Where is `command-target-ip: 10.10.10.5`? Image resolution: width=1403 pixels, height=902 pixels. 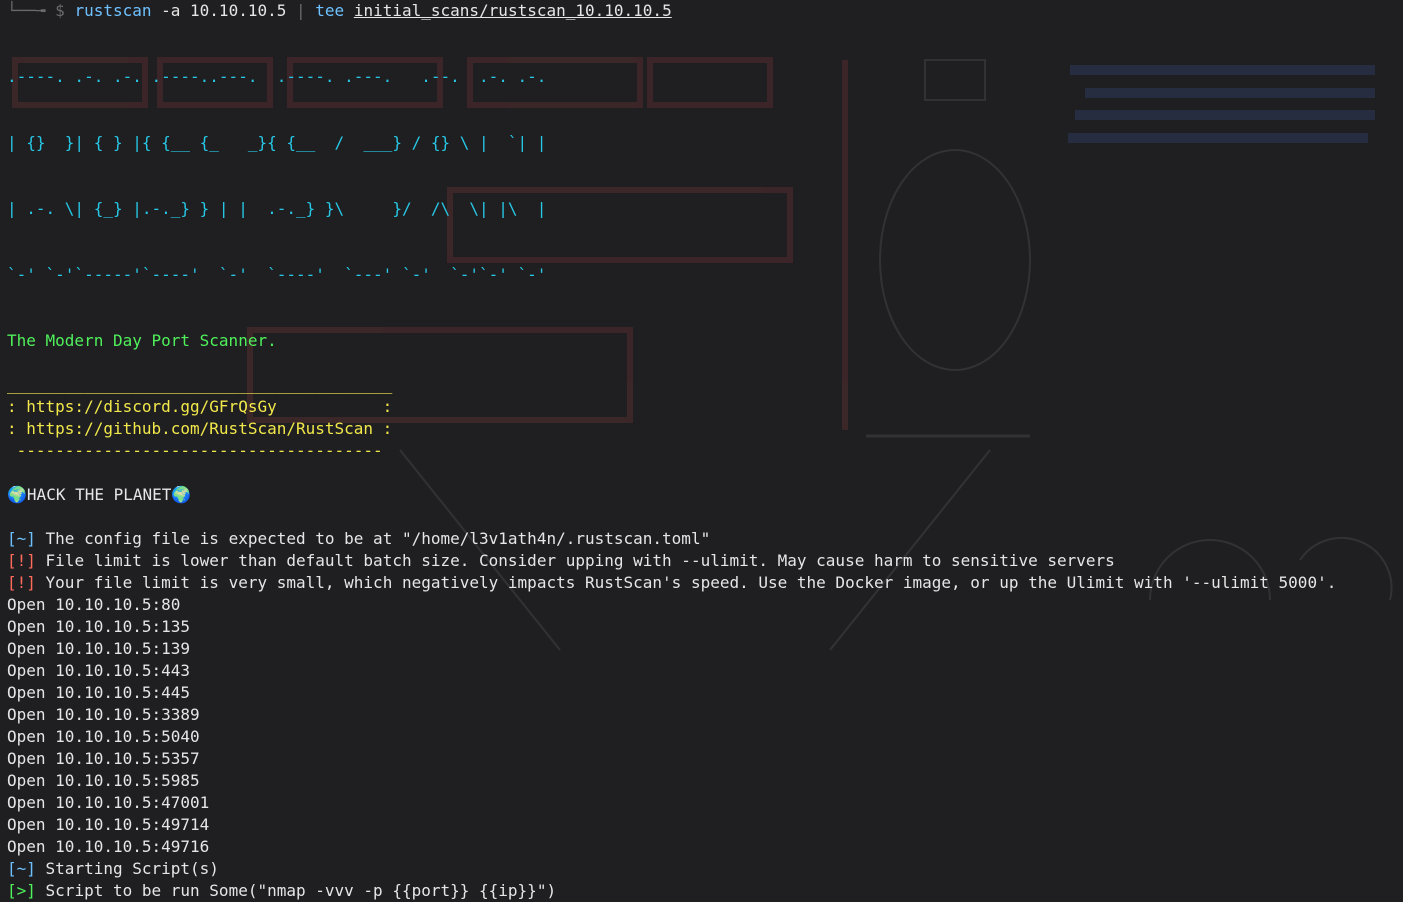
command-target-ip: 10.10.10.5 is located at coordinates (238, 10).